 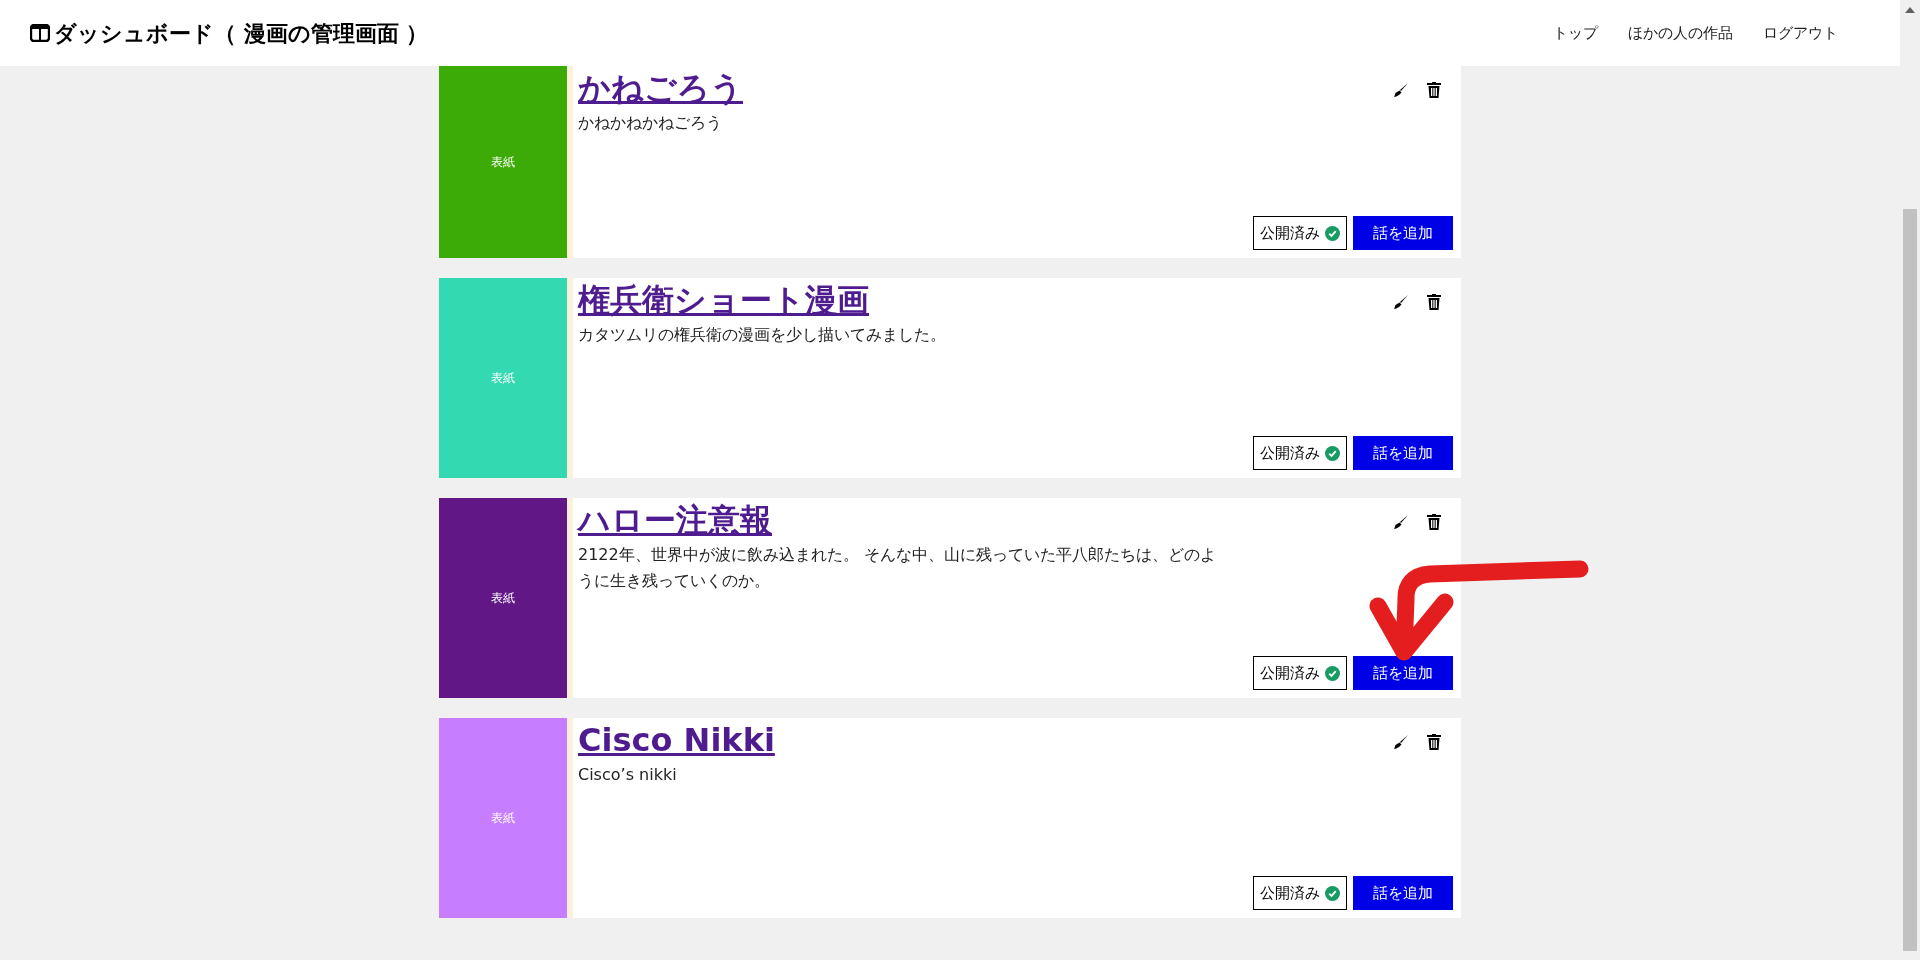 What do you see at coordinates (723, 300) in the screenshot?
I see `comic-title-link: 権兵衛ショート漫画` at bounding box center [723, 300].